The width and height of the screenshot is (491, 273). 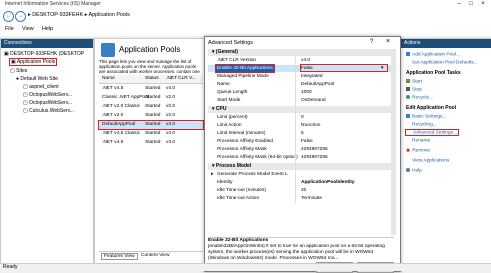 I want to click on crumb-server: DESKTOP-933FEHK, so click(x=57, y=15).